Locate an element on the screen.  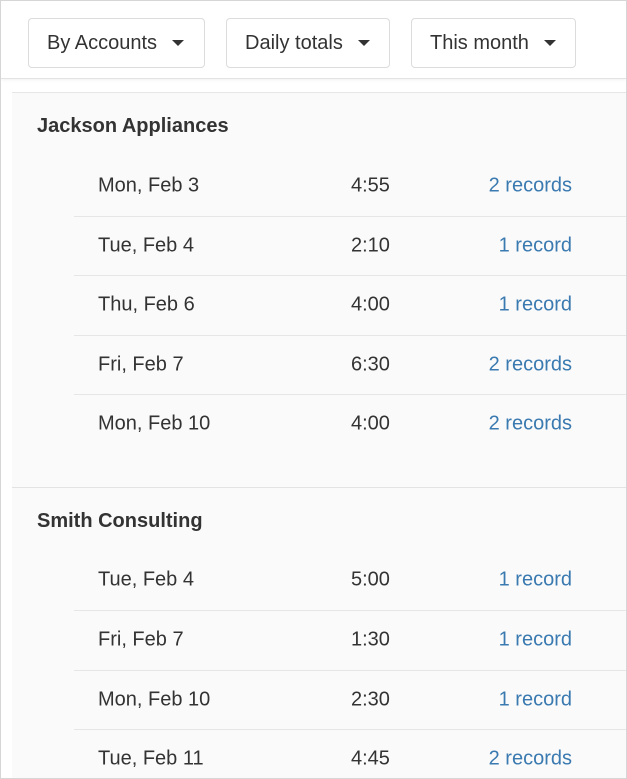
account-name: Smith Consulting is located at coordinates (120, 520).